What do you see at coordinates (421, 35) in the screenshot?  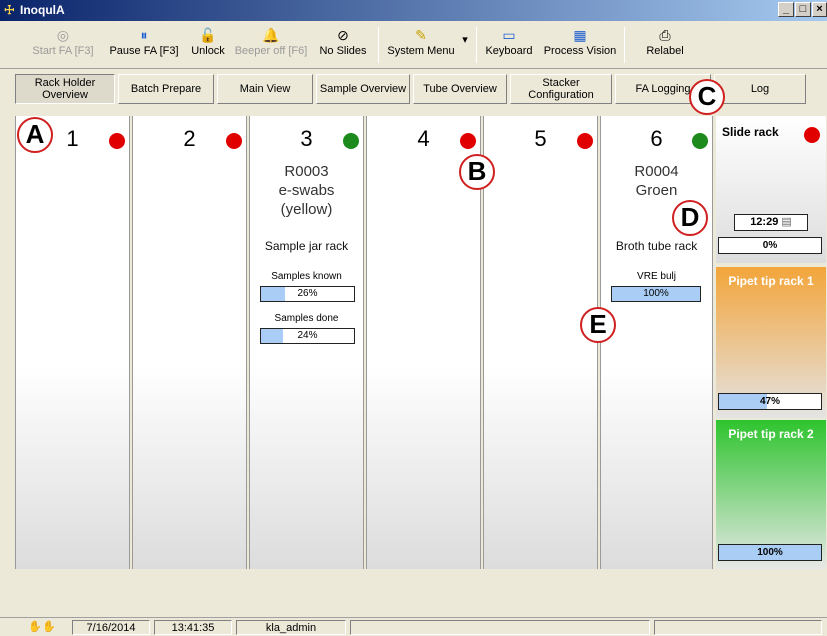 I see `system-menu-icon: ✎` at bounding box center [421, 35].